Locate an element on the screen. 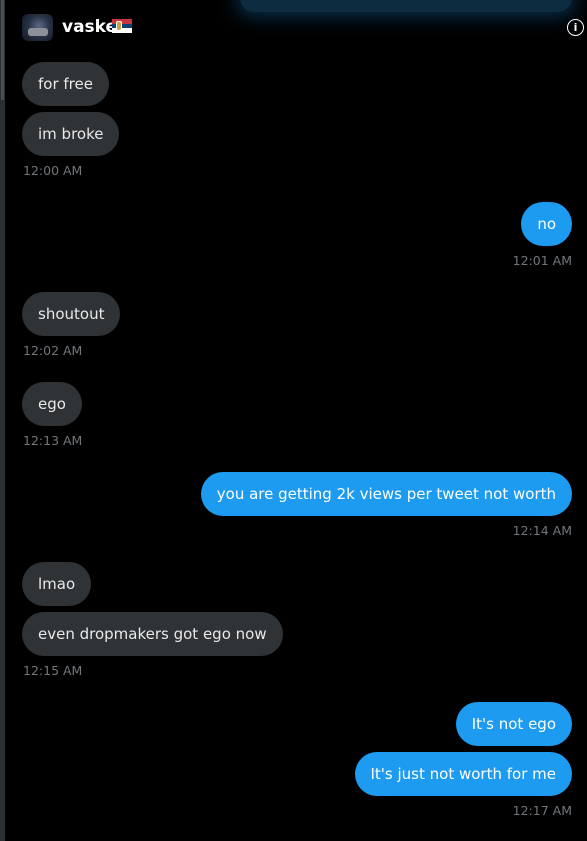 This screenshot has height=841, width=587. scrollbar-thumb is located at coordinates (2, 50).